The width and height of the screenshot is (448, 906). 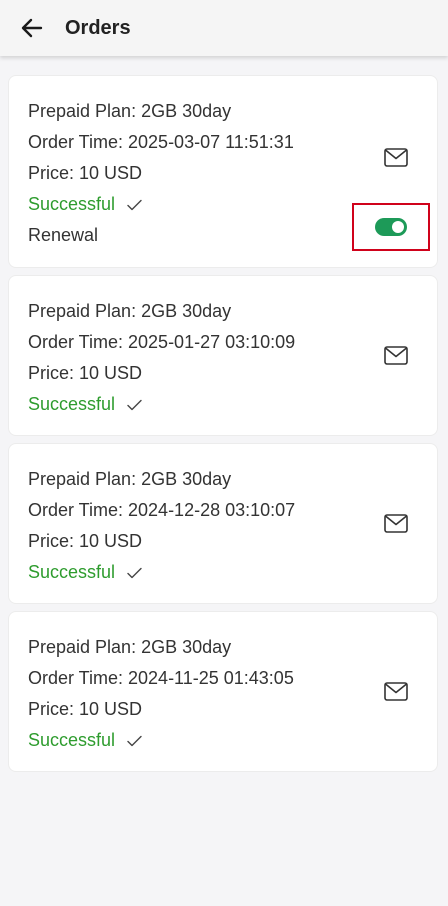 I want to click on back-button, so click(x=32, y=28).